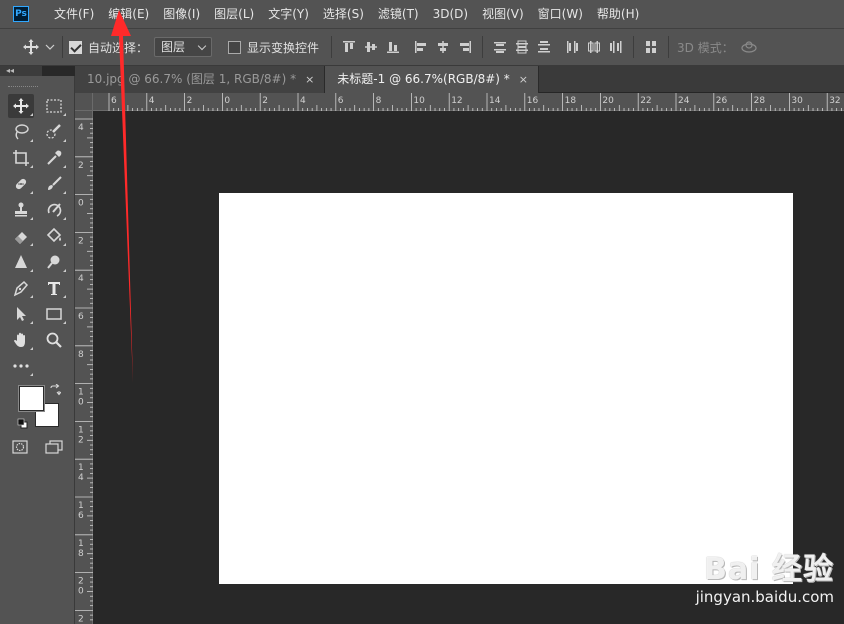 The image size is (844, 624). What do you see at coordinates (834, 101) in the screenshot?
I see `ruler-label: 32` at bounding box center [834, 101].